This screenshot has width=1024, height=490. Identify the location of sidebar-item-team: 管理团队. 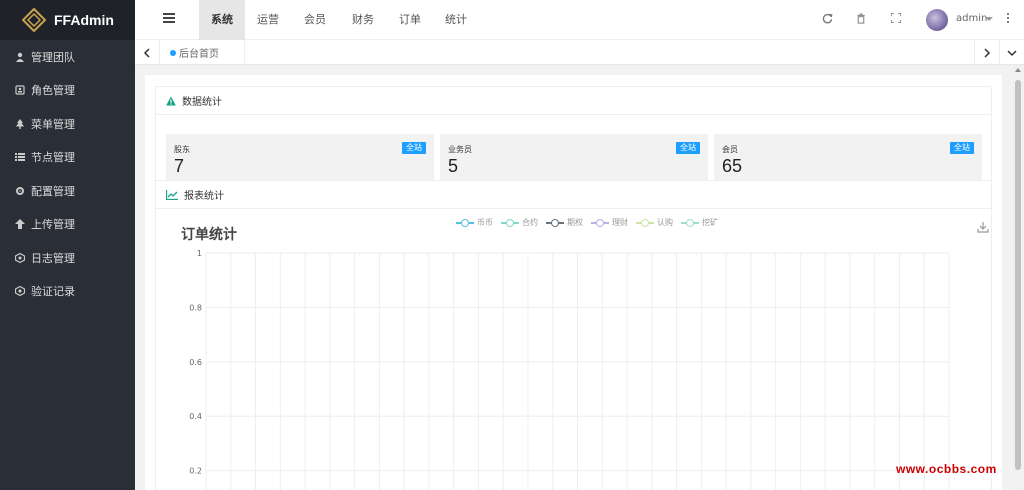
(67, 57).